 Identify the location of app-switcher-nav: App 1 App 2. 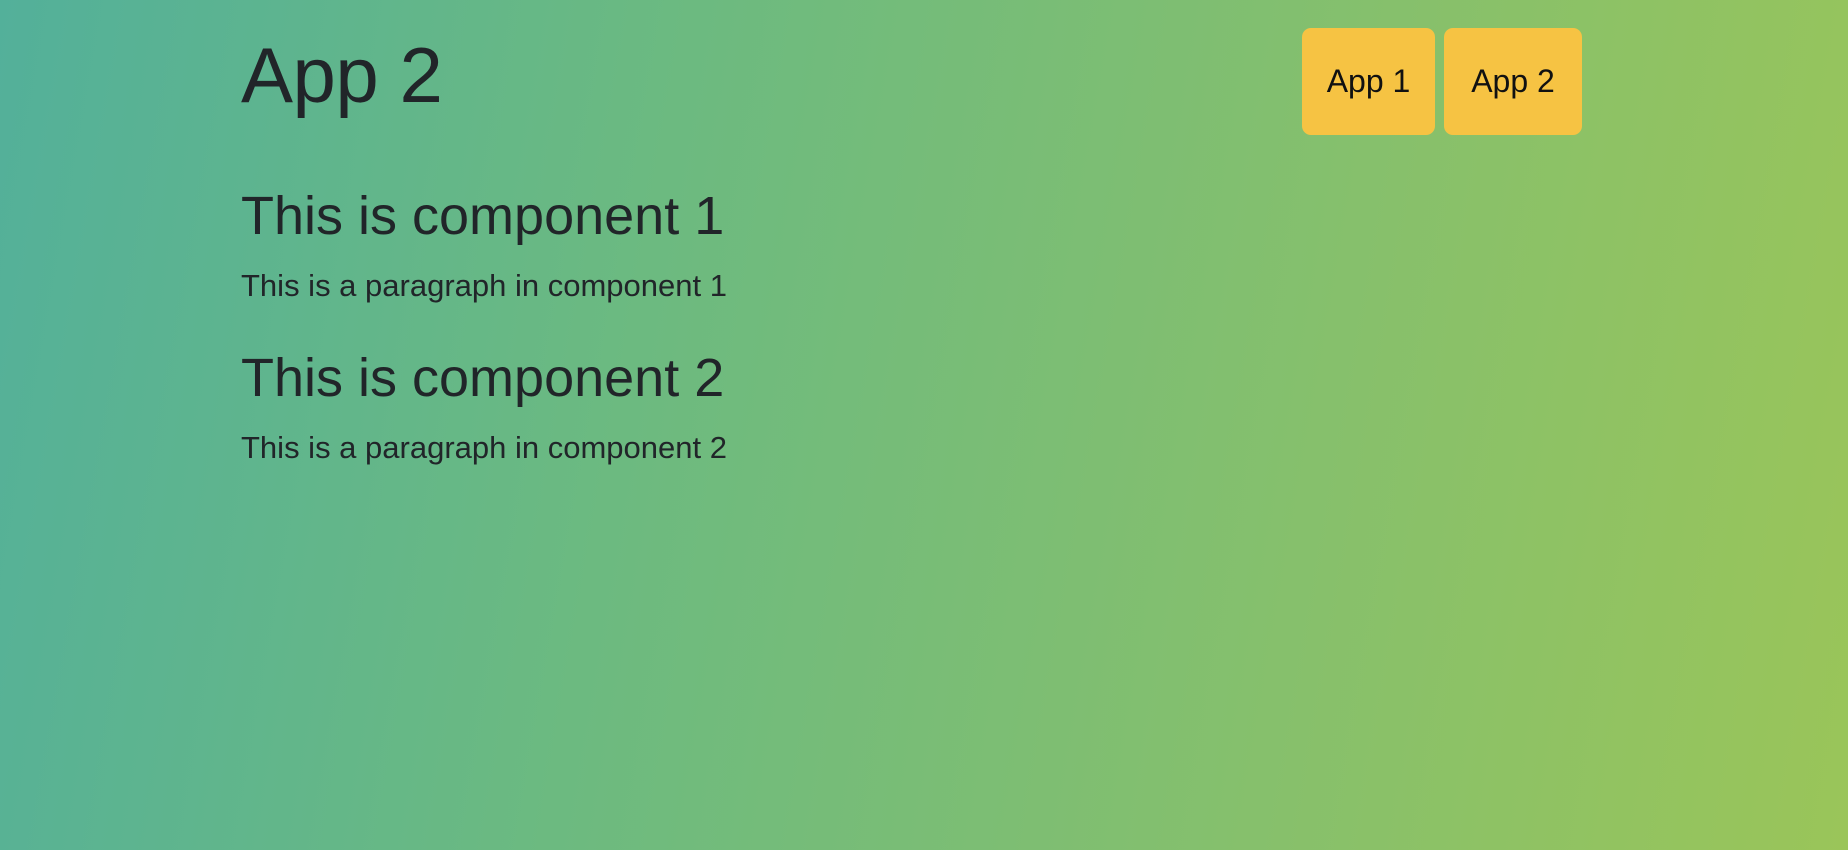
(1442, 81).